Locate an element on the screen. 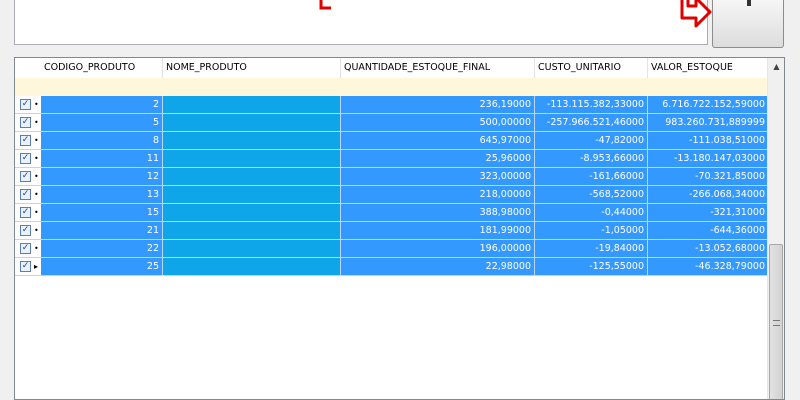 This screenshot has height=400, width=800. table-row: ✓ • 22 196,00000 -19,84000 -13.052,68000 is located at coordinates (392, 249).